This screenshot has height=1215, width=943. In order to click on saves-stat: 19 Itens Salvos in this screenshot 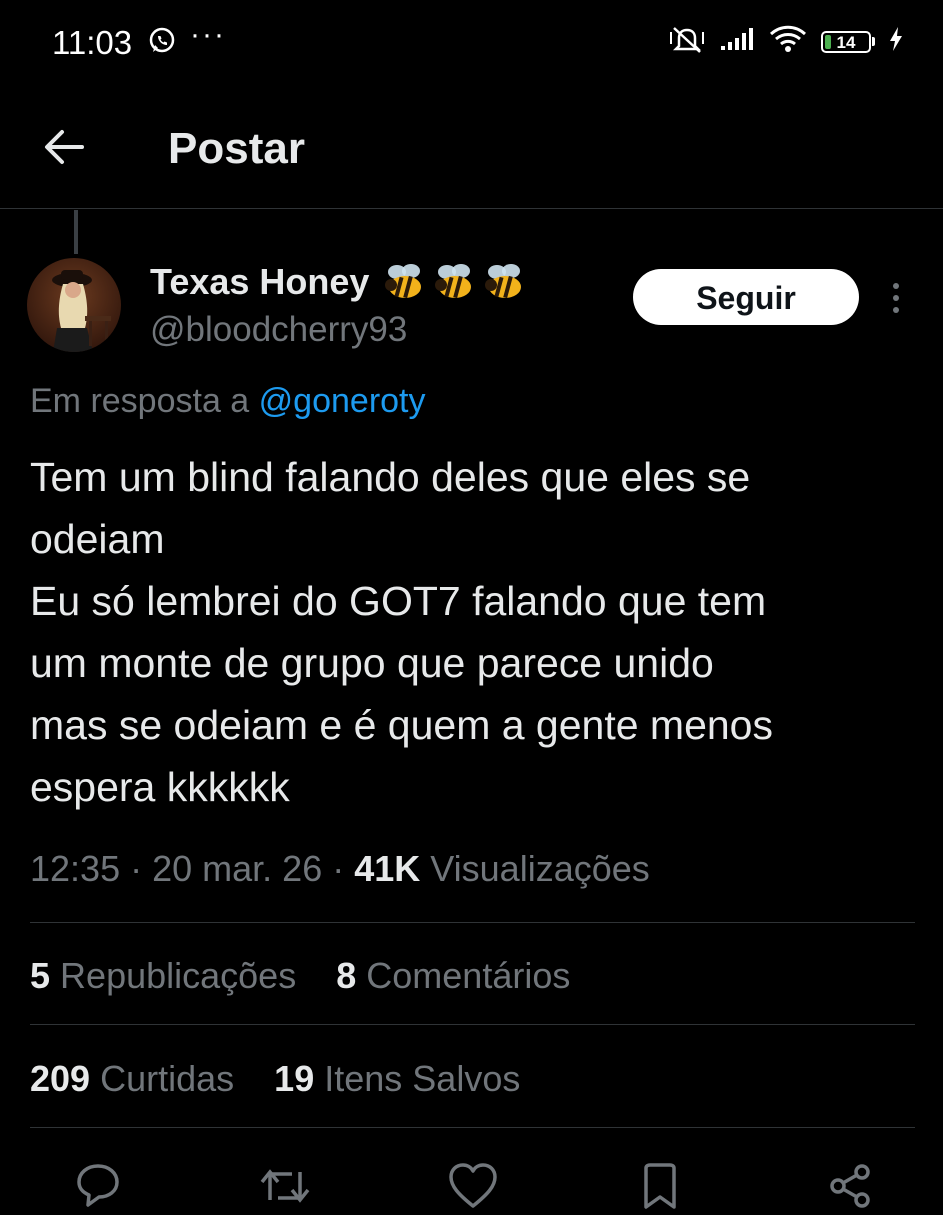, I will do `click(397, 1078)`.